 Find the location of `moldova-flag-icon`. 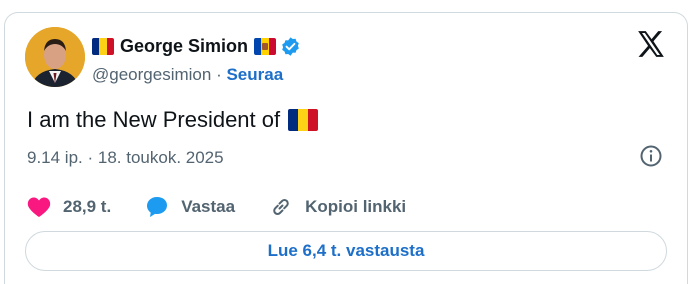

moldova-flag-icon is located at coordinates (265, 46).